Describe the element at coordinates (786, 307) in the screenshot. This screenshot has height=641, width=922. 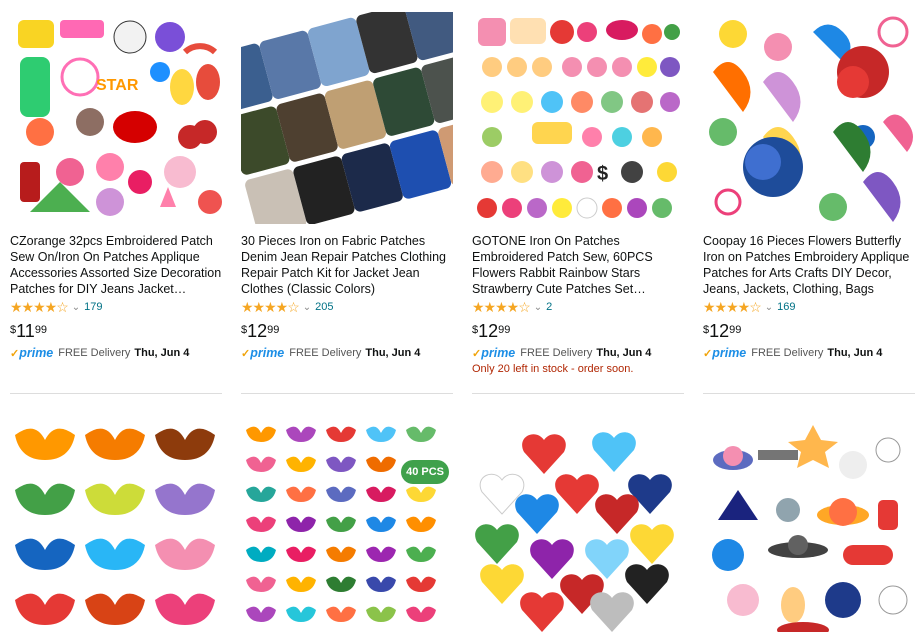
I see `review-count: 169` at that location.